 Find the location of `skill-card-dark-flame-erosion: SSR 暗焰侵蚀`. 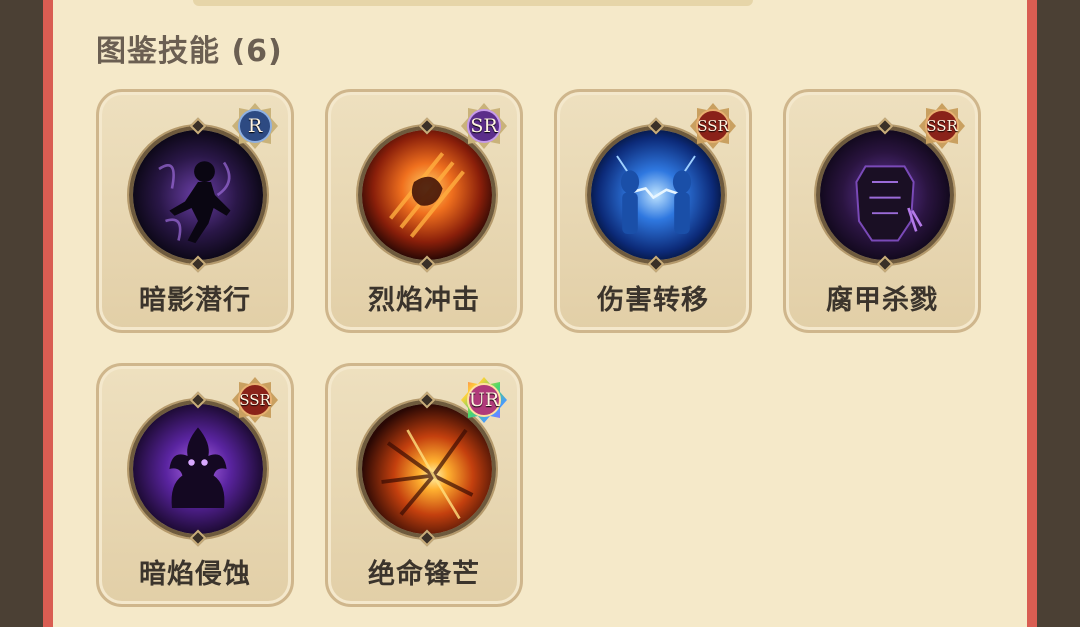

skill-card-dark-flame-erosion: SSR 暗焰侵蚀 is located at coordinates (195, 485).